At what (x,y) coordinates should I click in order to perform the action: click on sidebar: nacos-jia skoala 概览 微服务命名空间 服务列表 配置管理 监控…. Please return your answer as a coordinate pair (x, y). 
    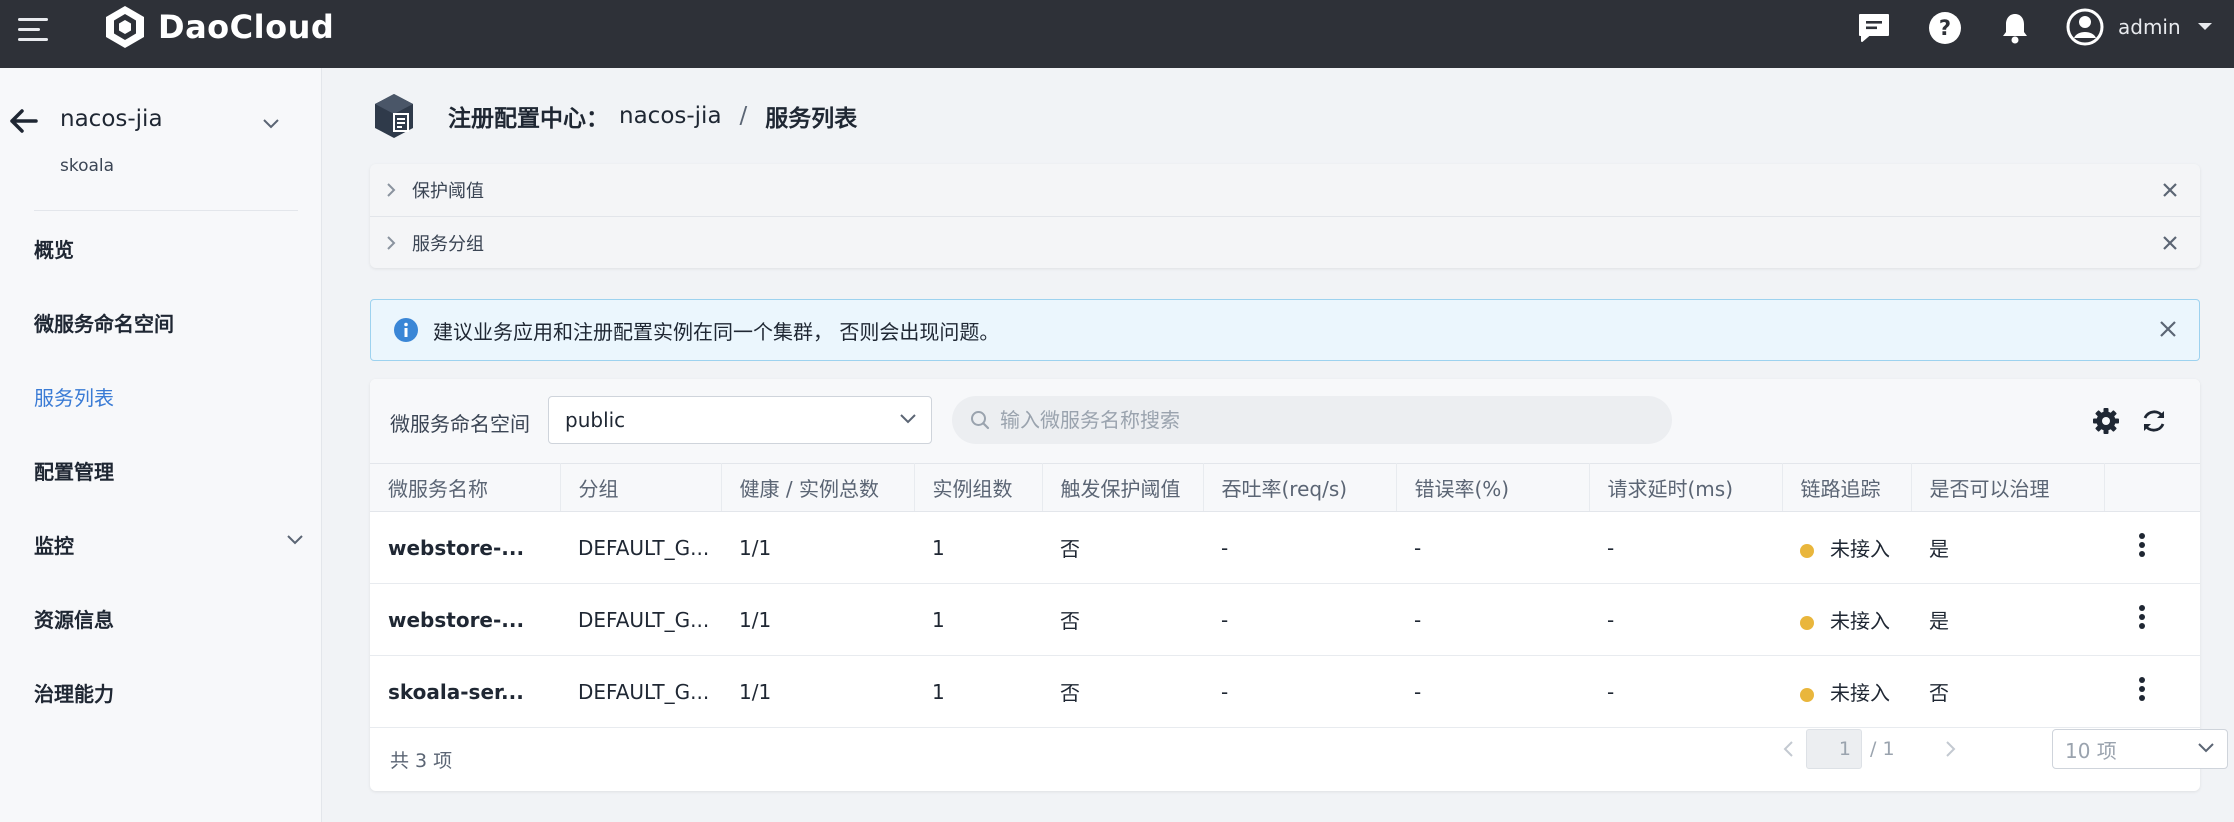
    Looking at the image, I should click on (161, 445).